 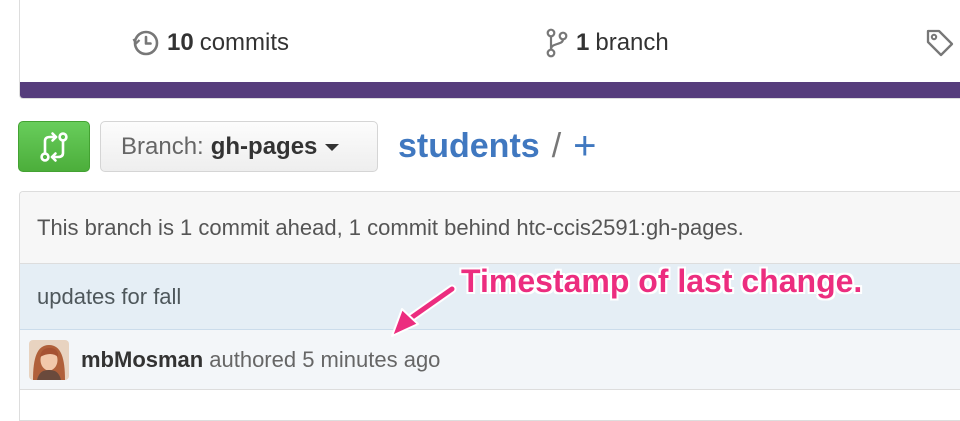 What do you see at coordinates (325, 359) in the screenshot?
I see `commit-authored-time: authored 5 minutes ago` at bounding box center [325, 359].